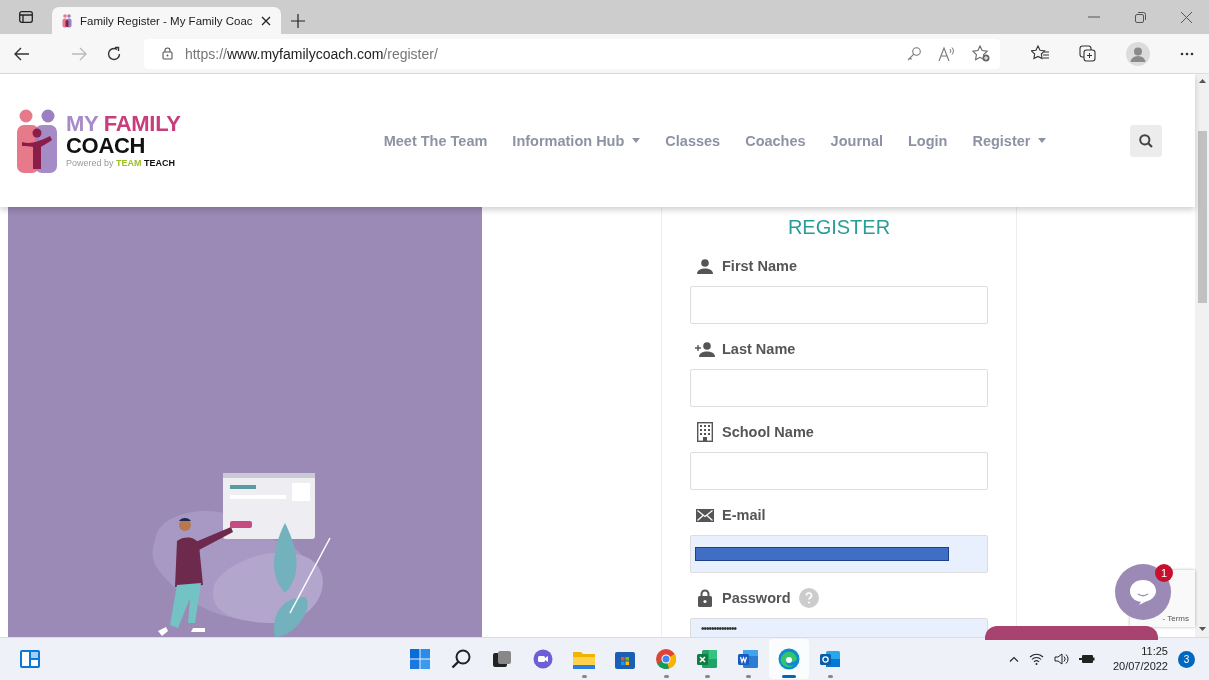 This screenshot has height=680, width=1209. Describe the element at coordinates (1164, 573) in the screenshot. I see `notification-badge: 1` at that location.